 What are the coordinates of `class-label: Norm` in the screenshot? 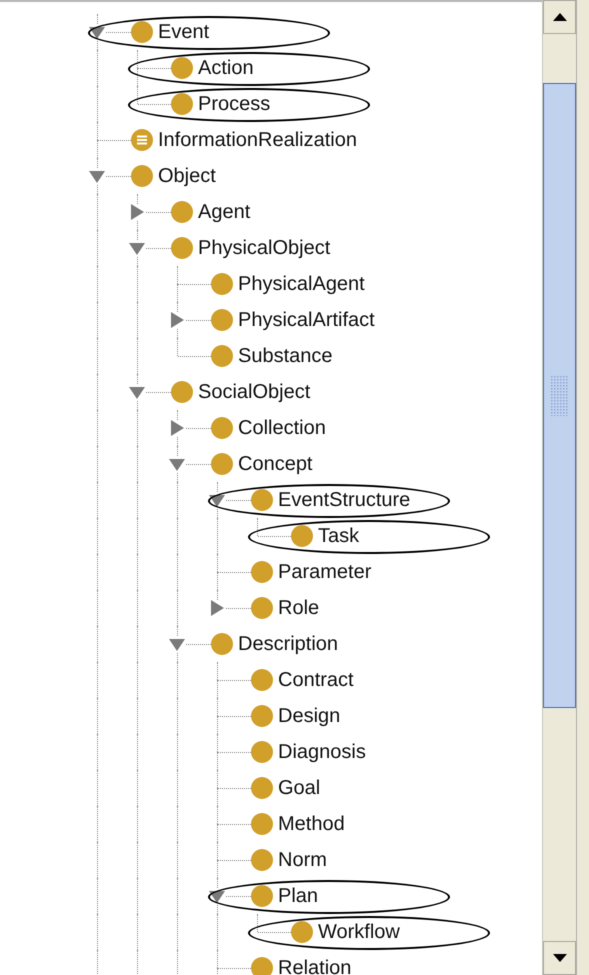 It's located at (302, 860).